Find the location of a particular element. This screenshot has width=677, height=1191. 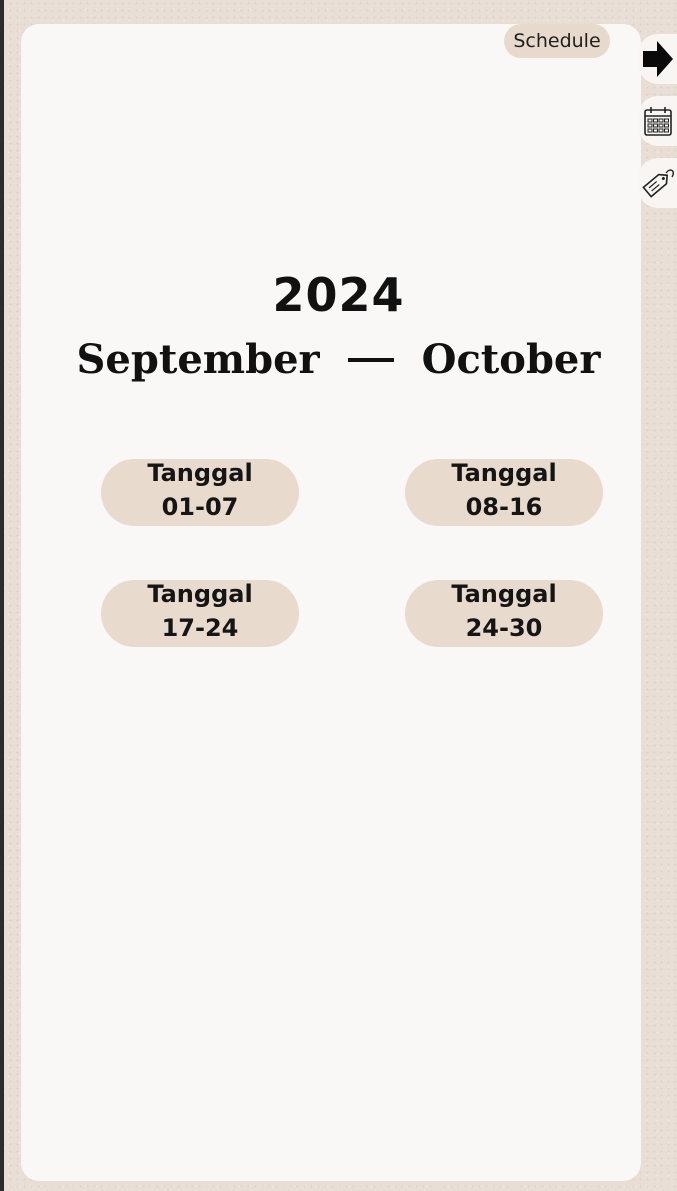

date-range-value: 01-07 is located at coordinates (200, 506).